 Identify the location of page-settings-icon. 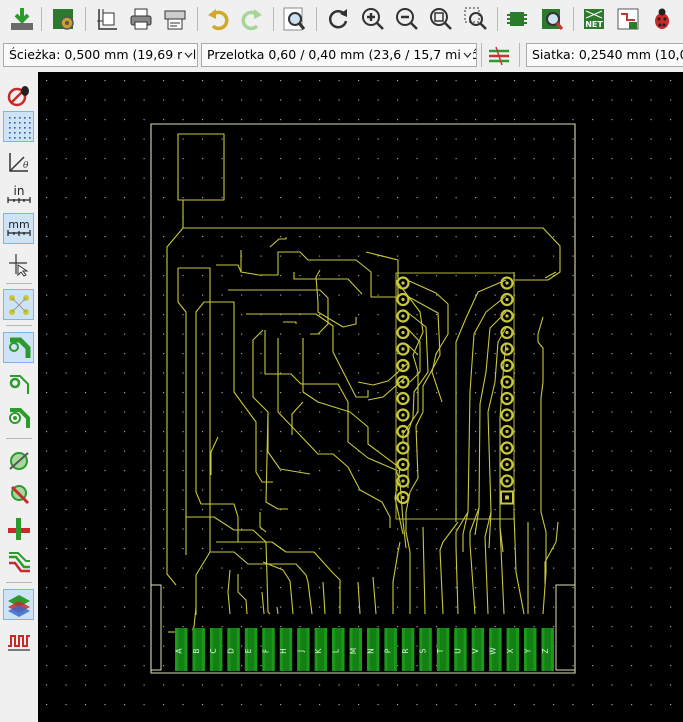
(107, 19).